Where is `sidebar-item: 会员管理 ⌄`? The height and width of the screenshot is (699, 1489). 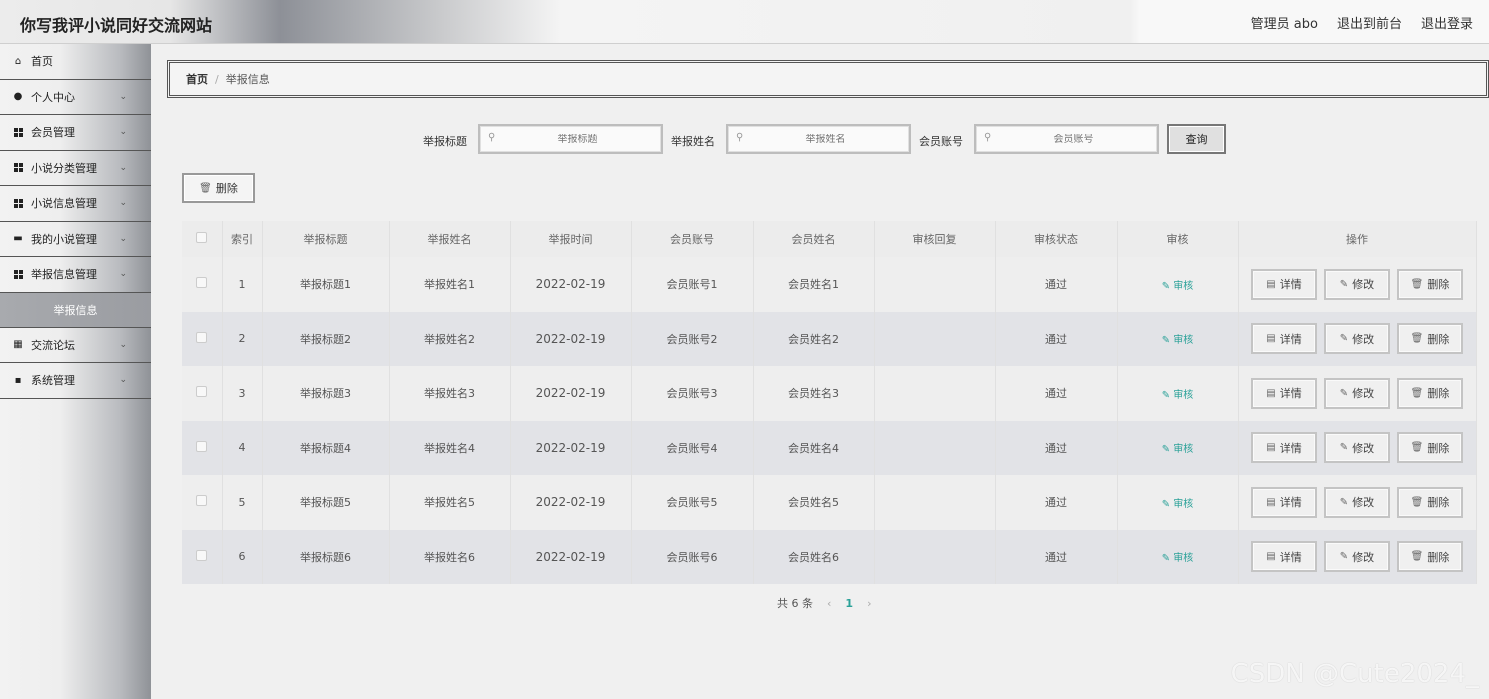 sidebar-item: 会员管理 ⌄ is located at coordinates (75, 133).